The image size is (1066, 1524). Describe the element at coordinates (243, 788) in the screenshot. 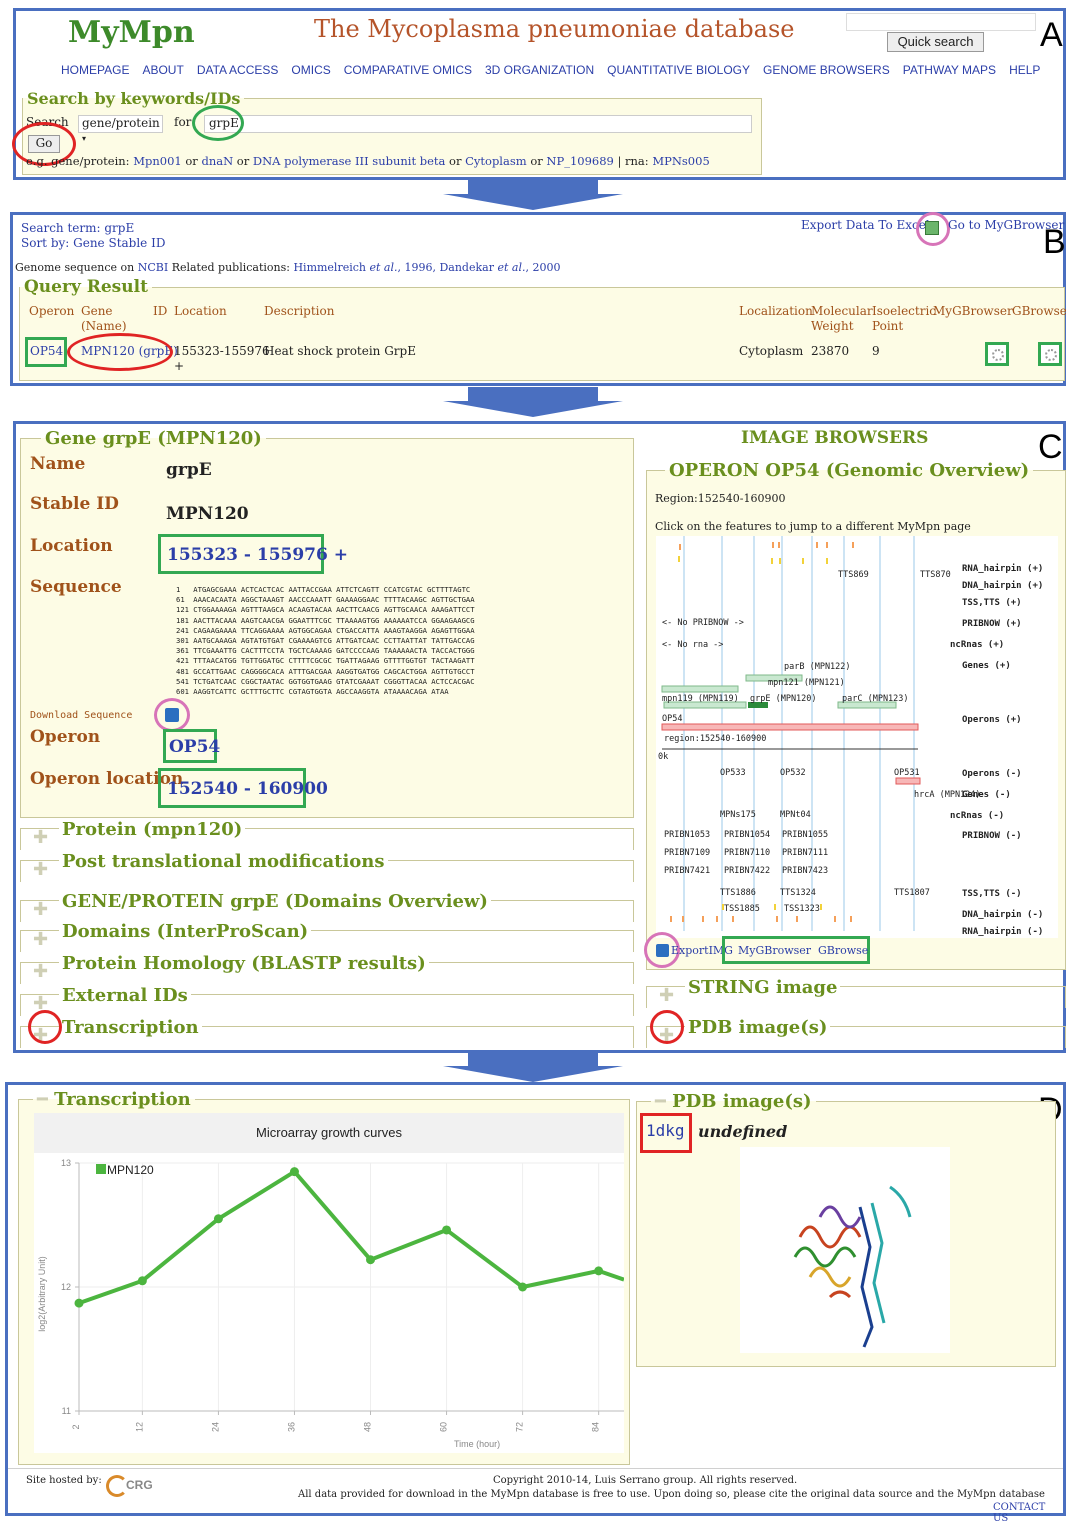

I see `operon-location-link: 152540 - 160900` at that location.